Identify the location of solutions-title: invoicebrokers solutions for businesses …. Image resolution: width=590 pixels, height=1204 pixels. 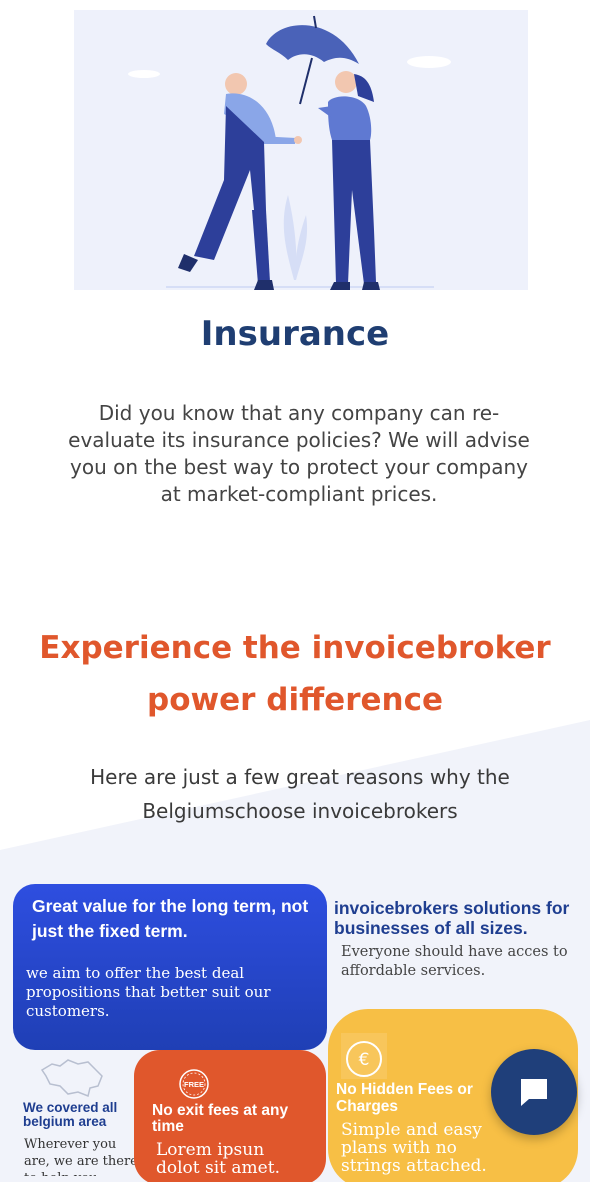
(452, 918).